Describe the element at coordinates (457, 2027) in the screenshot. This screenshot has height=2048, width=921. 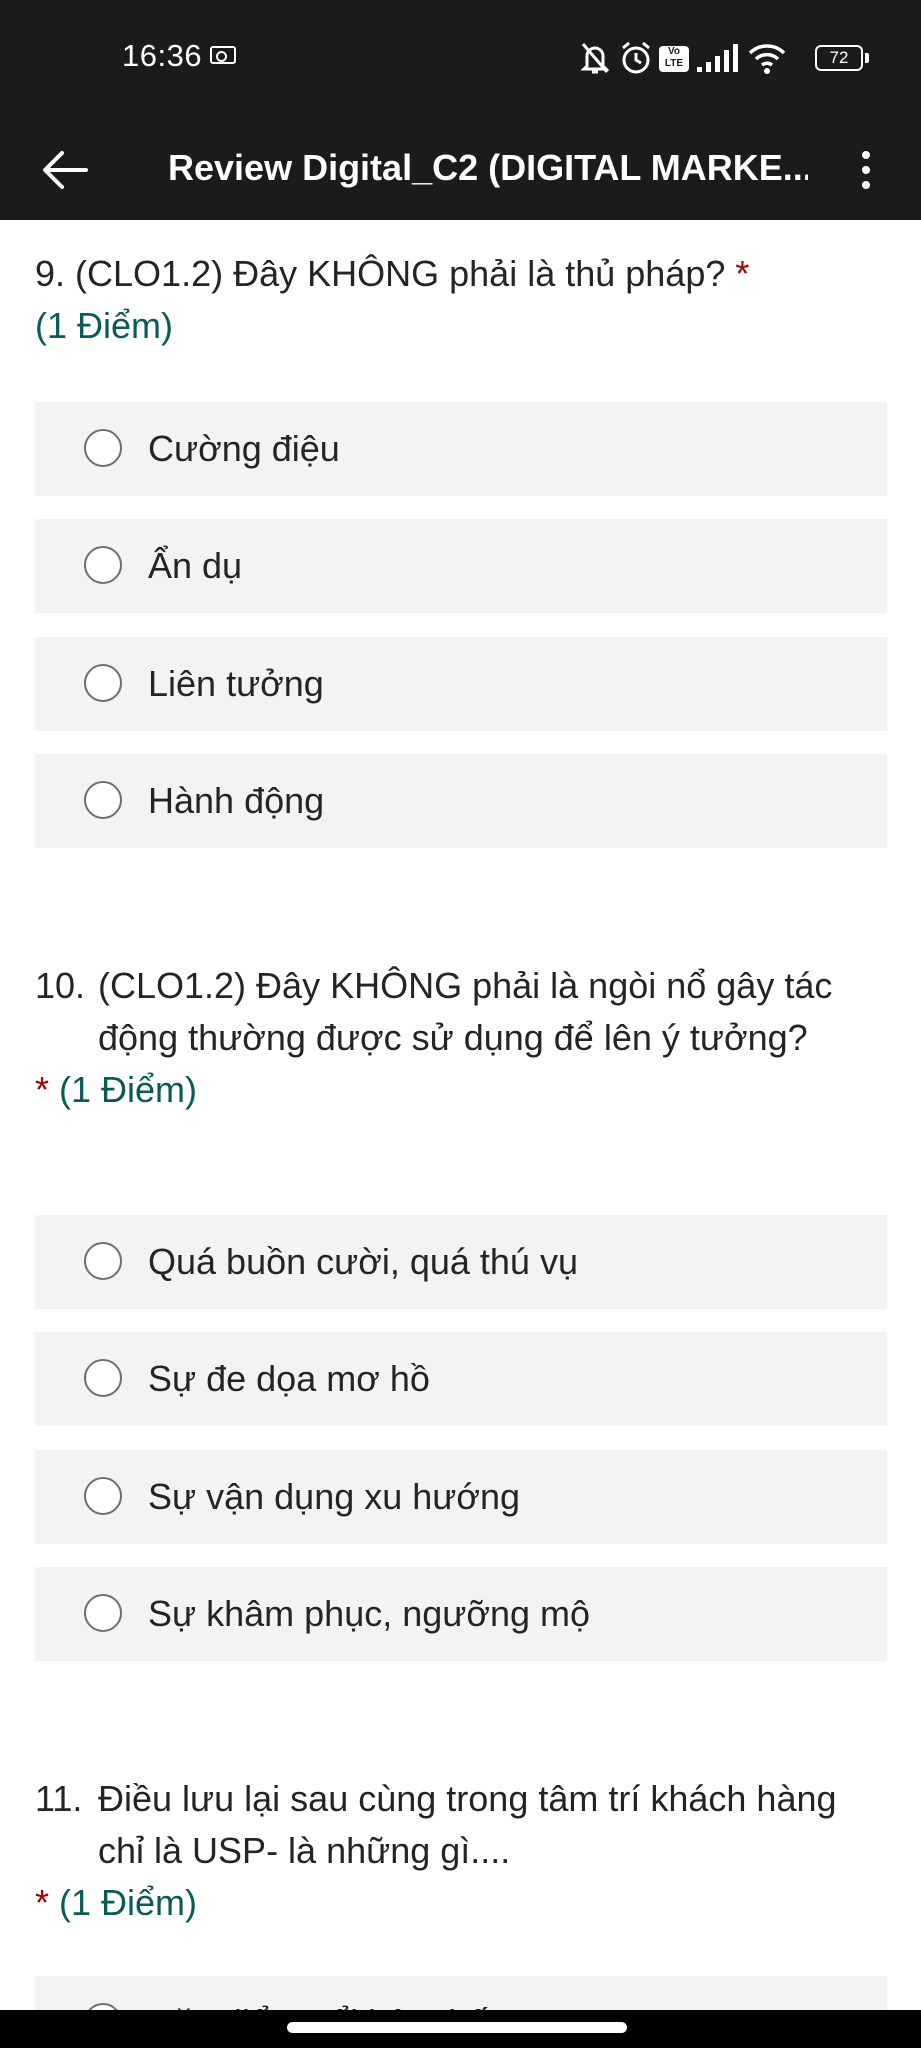
I see `home-indicator` at that location.